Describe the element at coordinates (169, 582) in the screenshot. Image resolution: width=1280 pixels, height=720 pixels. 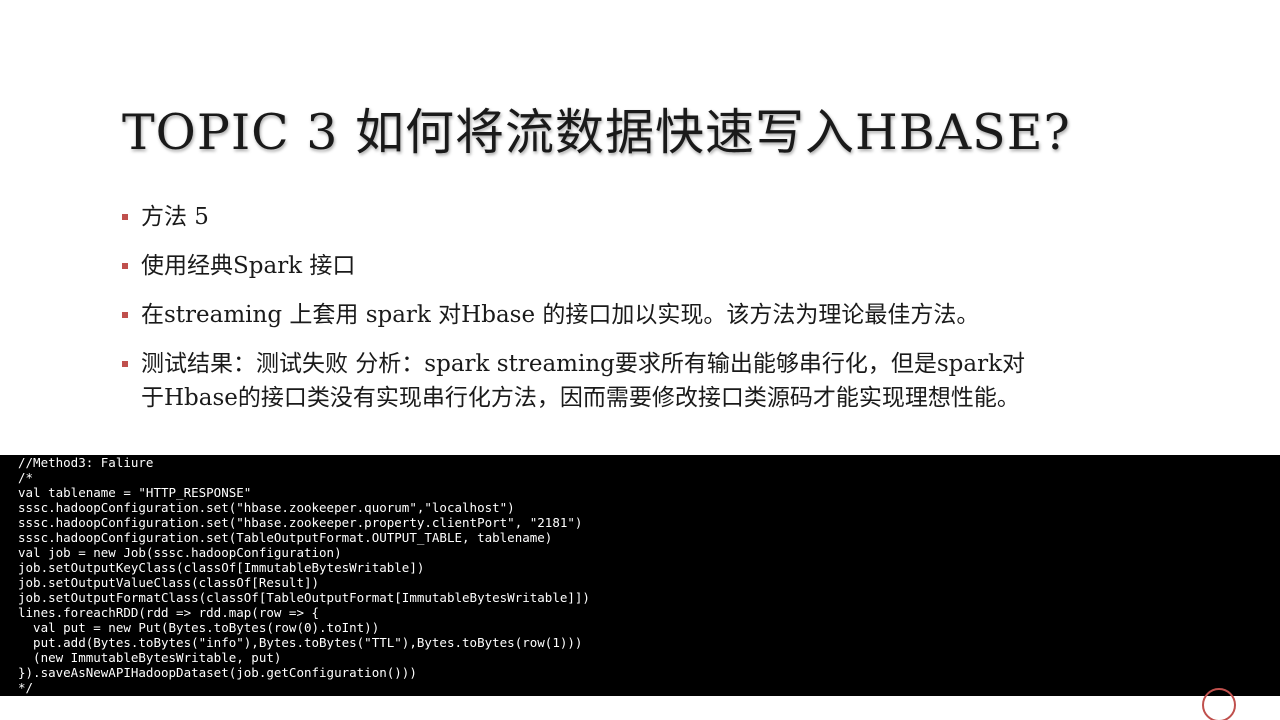
I see `code-line: job.setOutputValueClass(classOf[Result])` at that location.